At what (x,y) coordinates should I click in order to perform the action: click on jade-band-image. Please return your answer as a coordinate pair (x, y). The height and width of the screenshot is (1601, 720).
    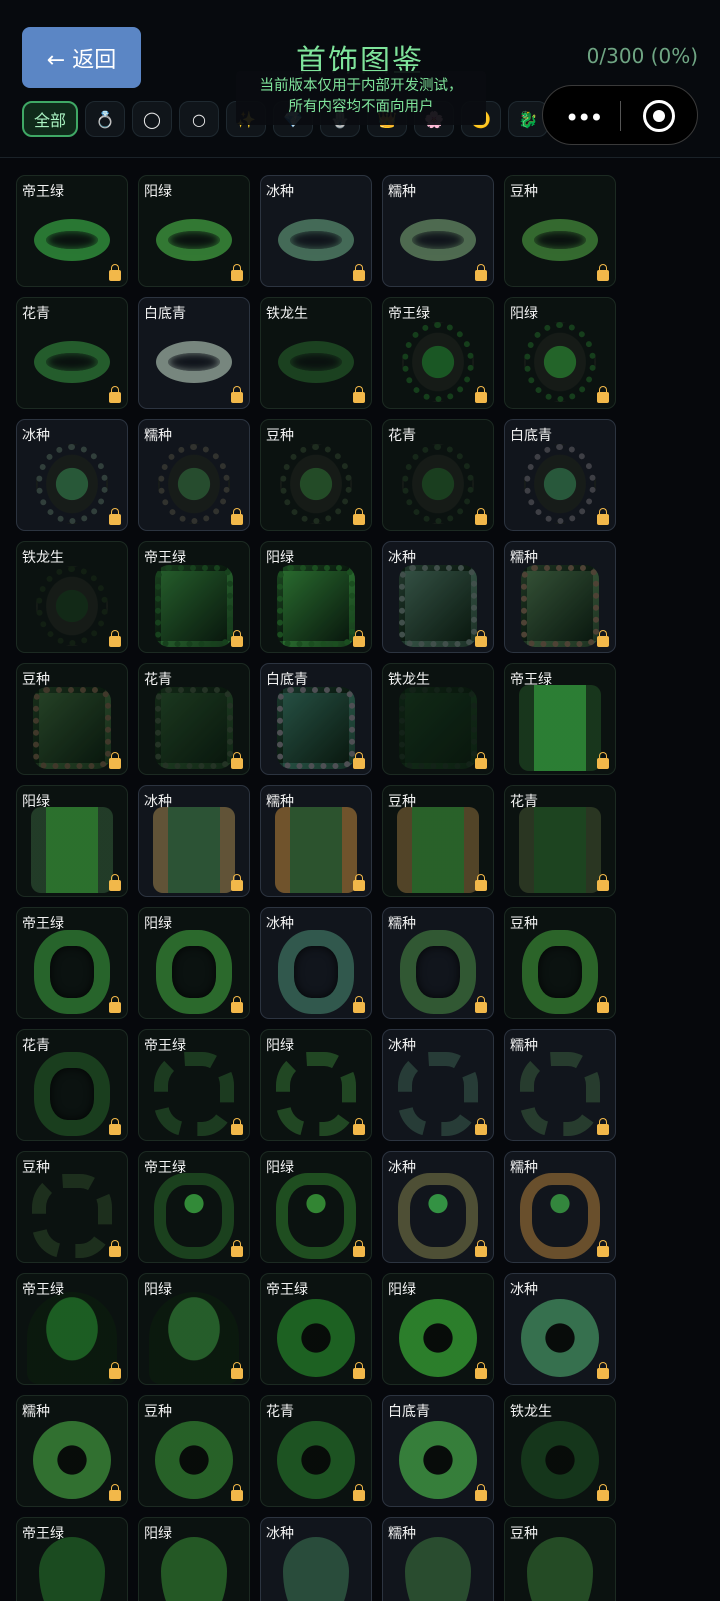
    Looking at the image, I should click on (72, 971).